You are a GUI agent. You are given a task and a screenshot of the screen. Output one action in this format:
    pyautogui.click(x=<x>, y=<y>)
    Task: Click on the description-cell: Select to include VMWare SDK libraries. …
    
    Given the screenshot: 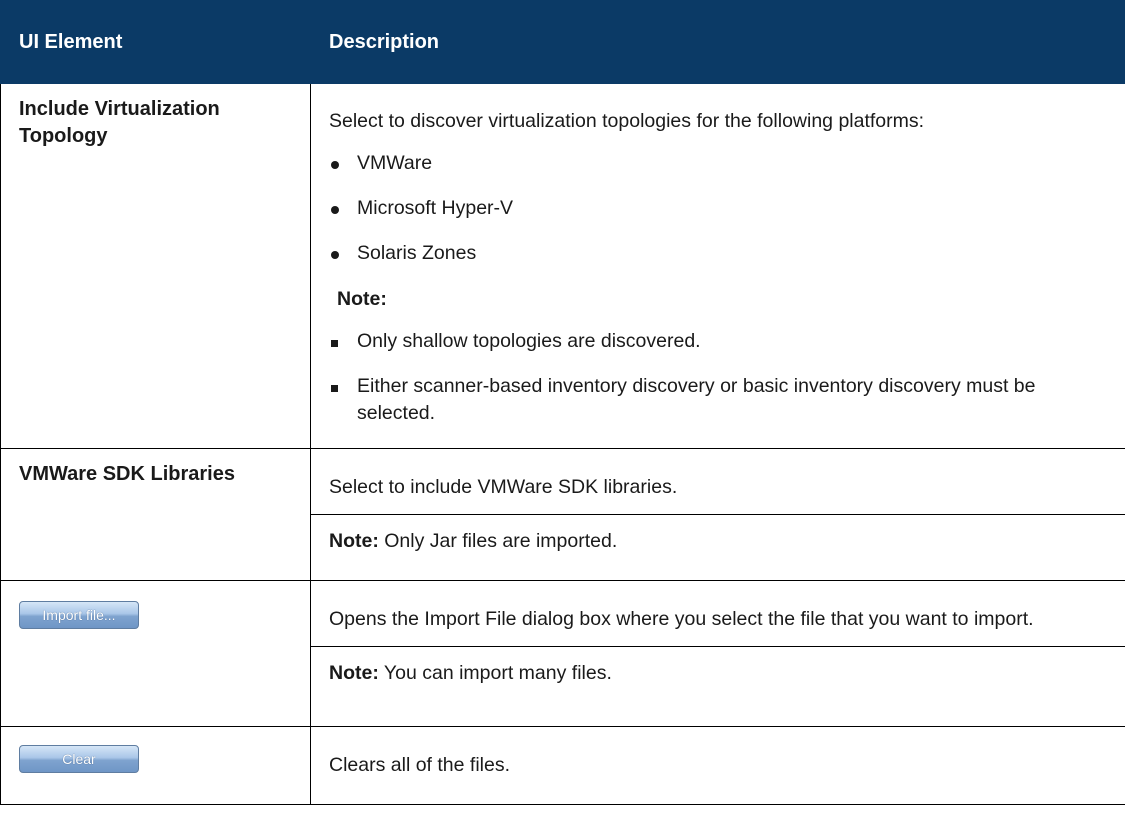 What is the action you would take?
    pyautogui.click(x=717, y=514)
    